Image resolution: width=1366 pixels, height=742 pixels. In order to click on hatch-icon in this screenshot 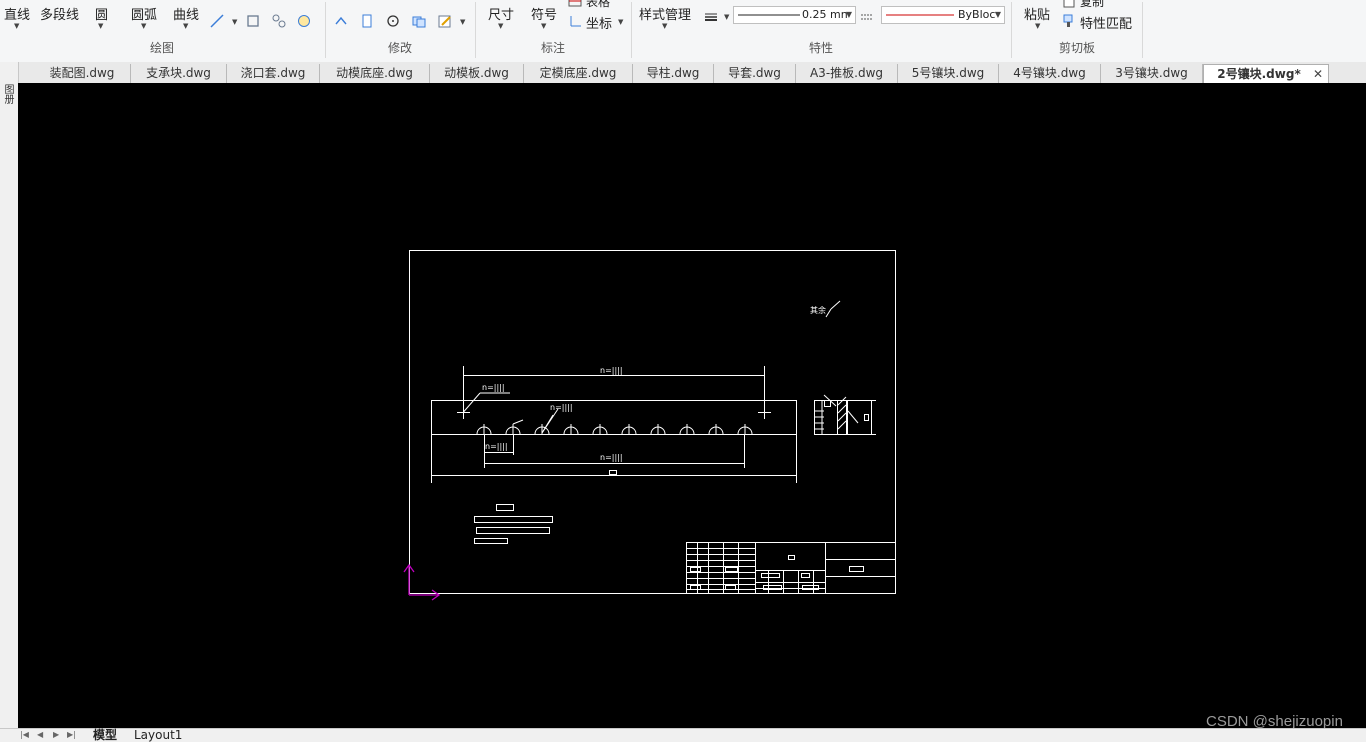, I will do `click(304, 21)`.